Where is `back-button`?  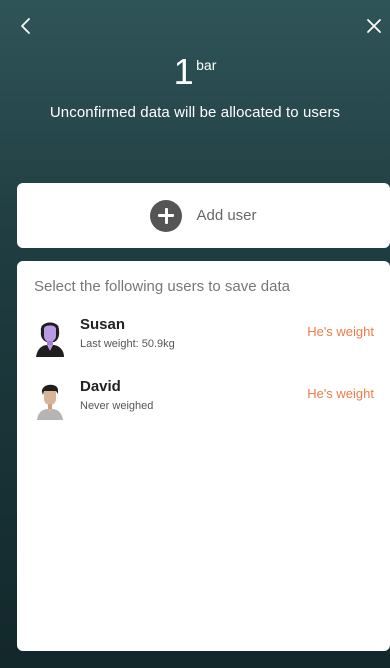 back-button is located at coordinates (28, 26).